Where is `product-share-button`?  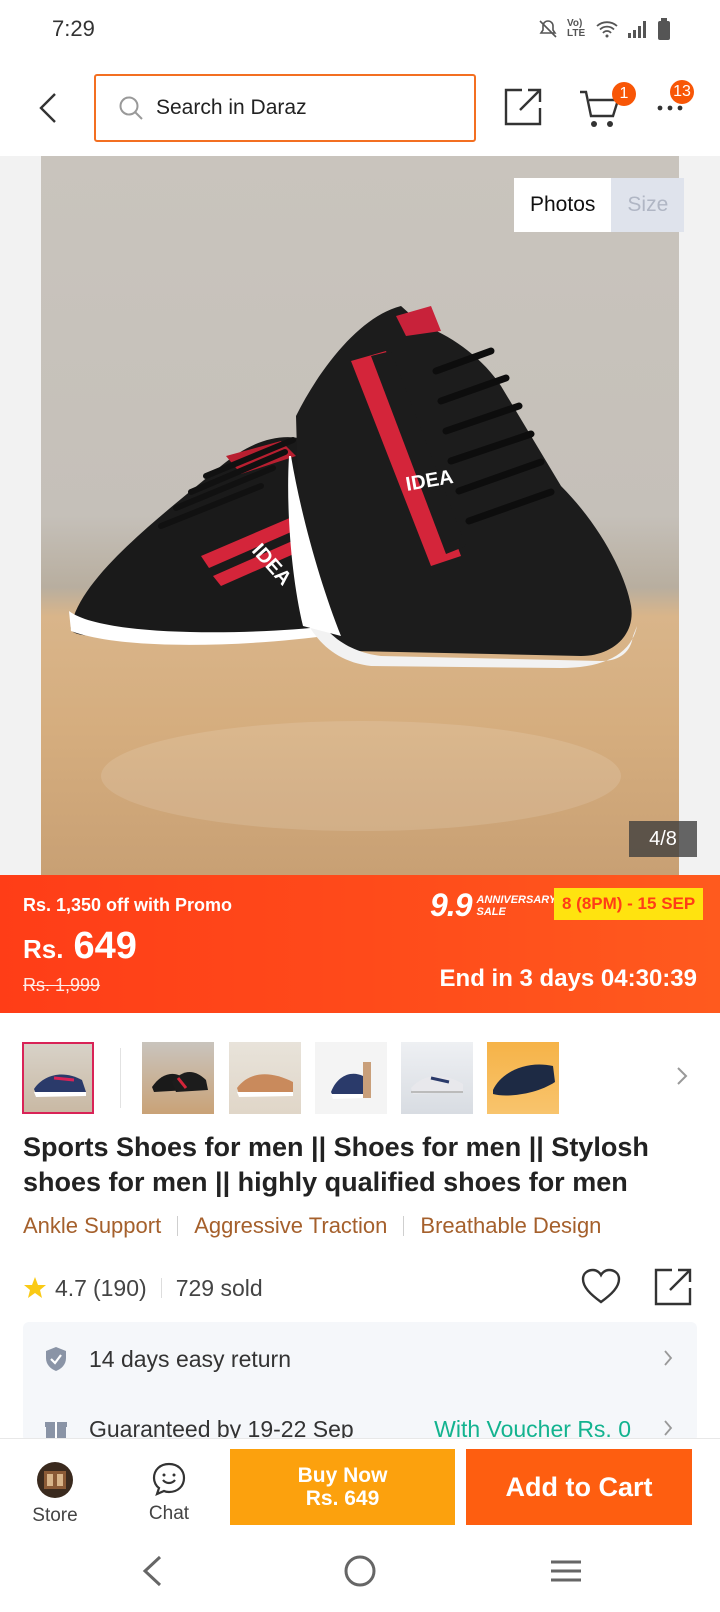 product-share-button is located at coordinates (673, 1287).